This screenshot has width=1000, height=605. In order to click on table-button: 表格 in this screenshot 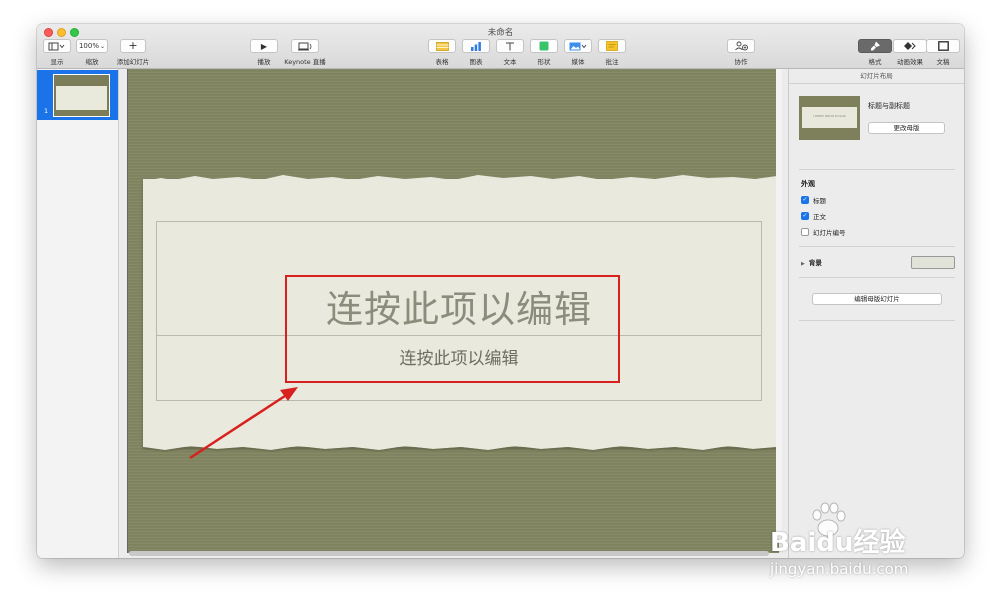, I will do `click(442, 52)`.